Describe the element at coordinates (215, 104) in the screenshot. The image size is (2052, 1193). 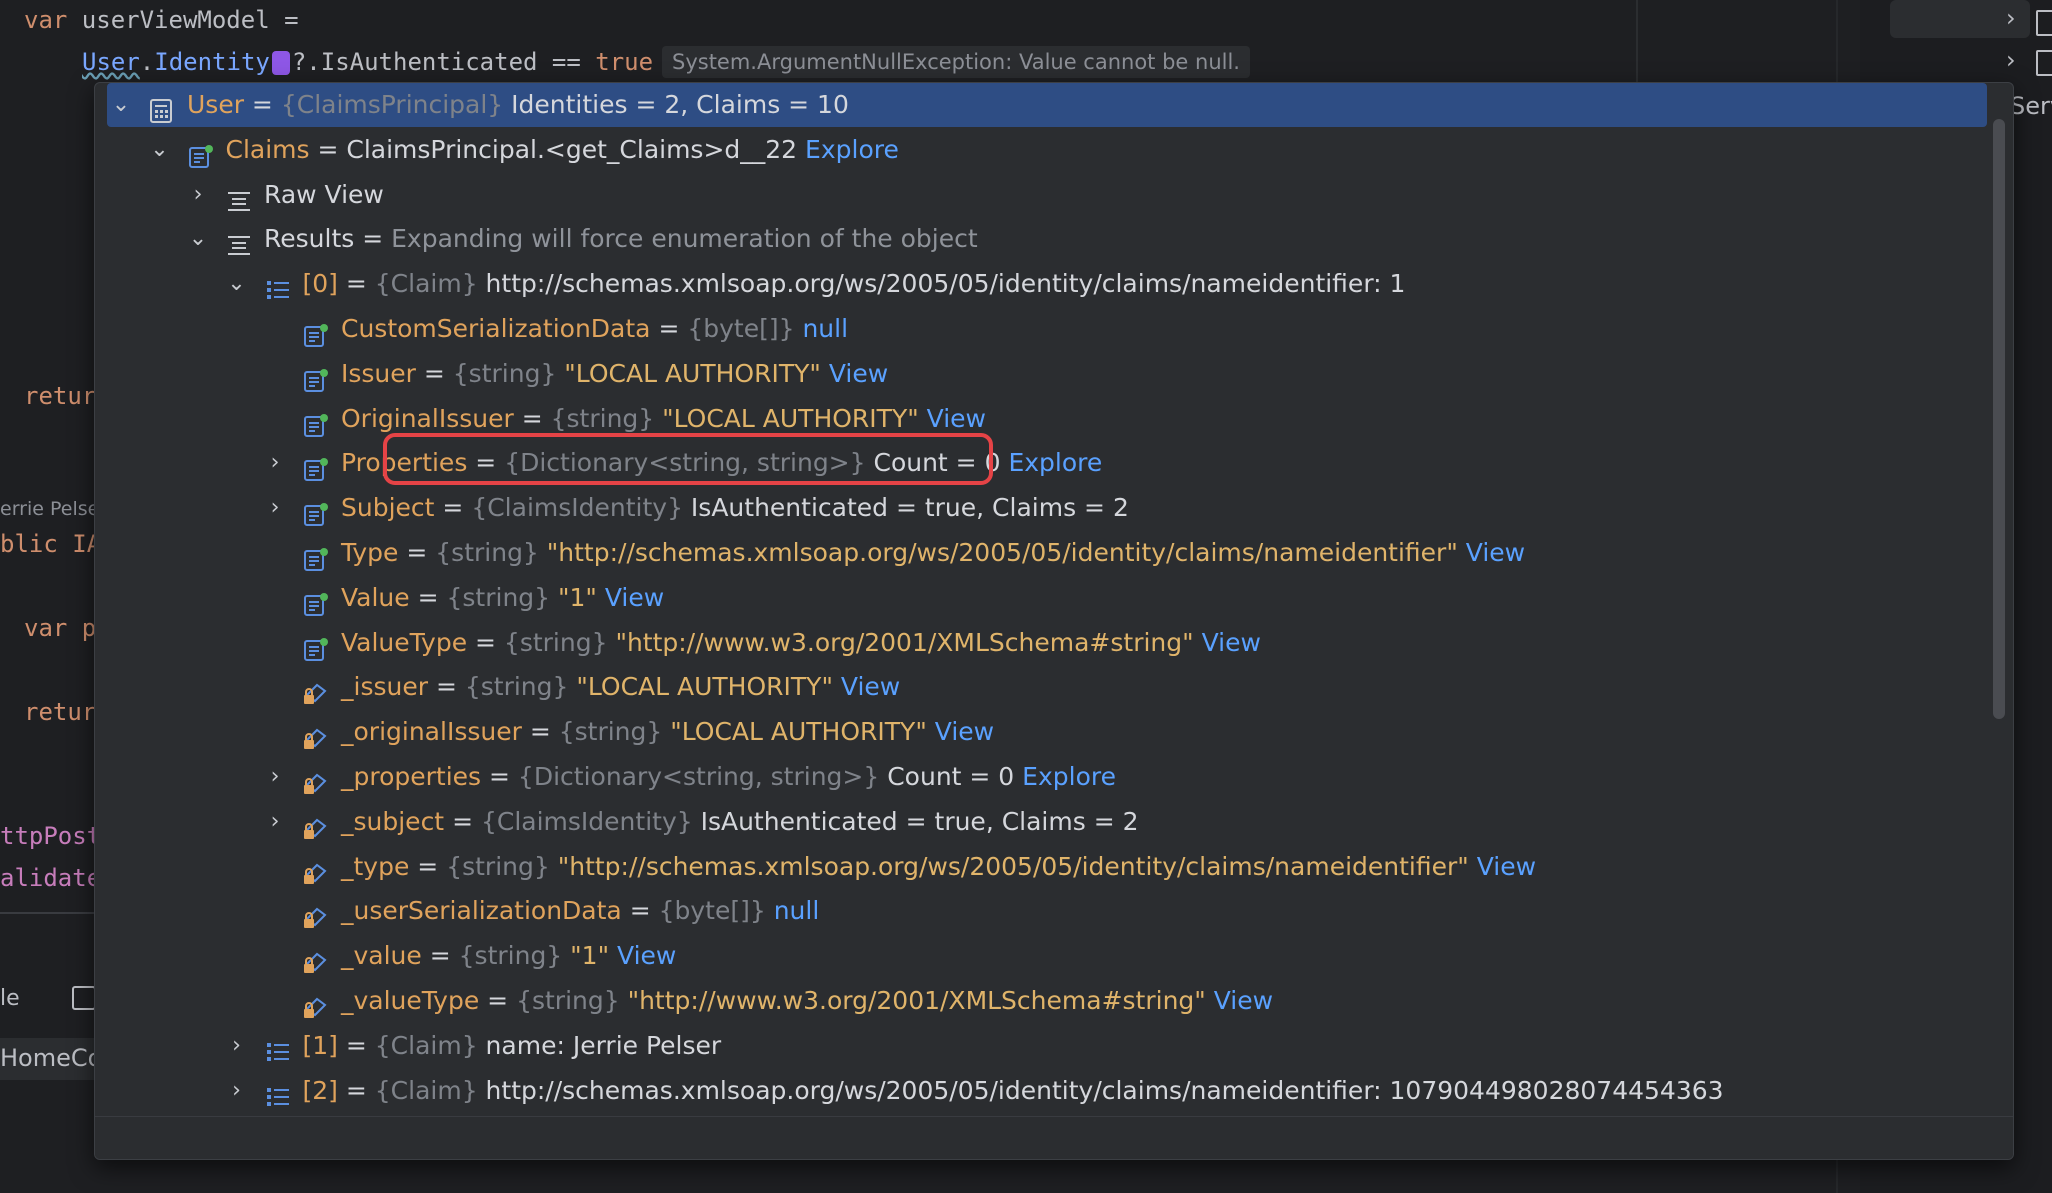
I see `field-name: User` at that location.